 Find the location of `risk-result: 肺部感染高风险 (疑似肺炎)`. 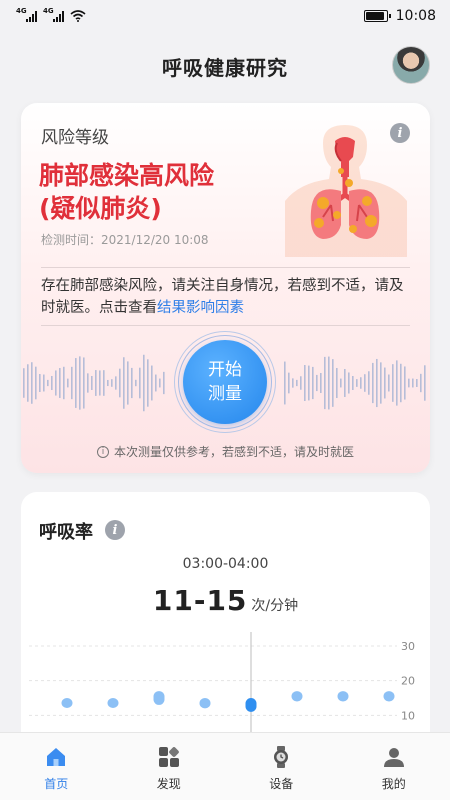

risk-result: 肺部感染高风险 (疑似肺炎) is located at coordinates (159, 192).